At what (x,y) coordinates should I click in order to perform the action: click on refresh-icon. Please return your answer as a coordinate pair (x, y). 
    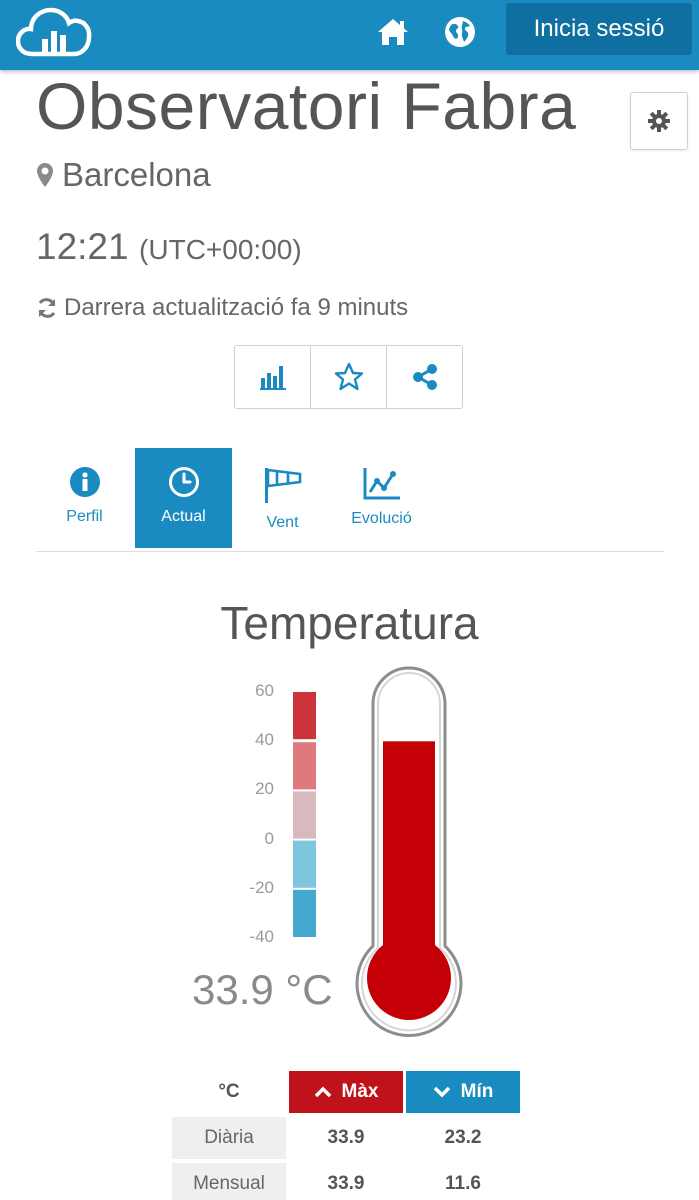
    Looking at the image, I should click on (47, 308).